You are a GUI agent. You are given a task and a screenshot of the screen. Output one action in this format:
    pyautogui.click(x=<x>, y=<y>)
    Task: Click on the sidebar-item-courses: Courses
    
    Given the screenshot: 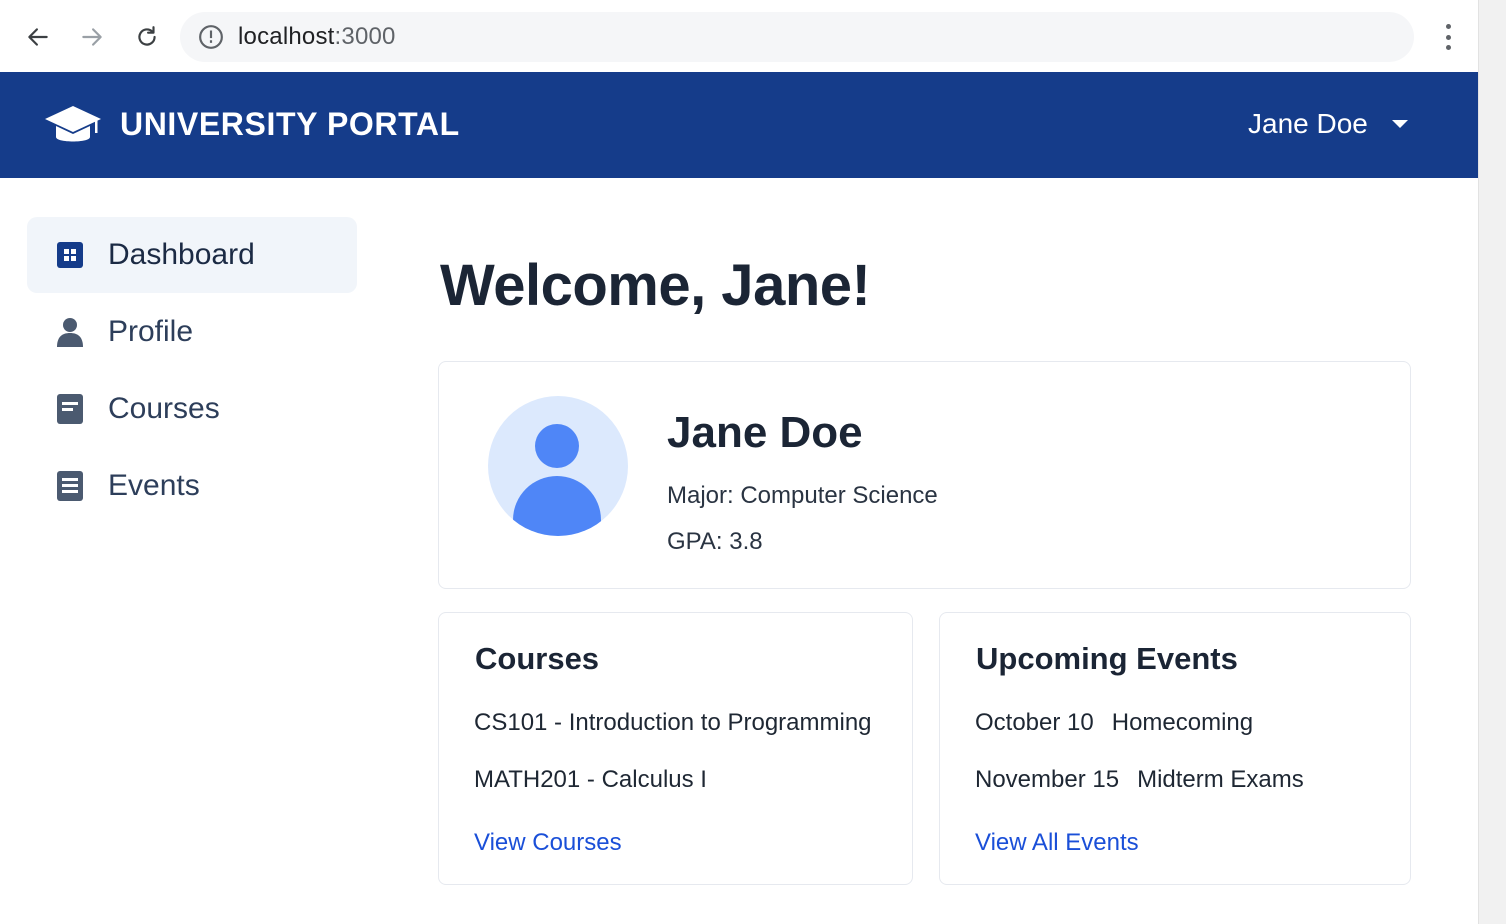 What is the action you would take?
    pyautogui.click(x=192, y=409)
    